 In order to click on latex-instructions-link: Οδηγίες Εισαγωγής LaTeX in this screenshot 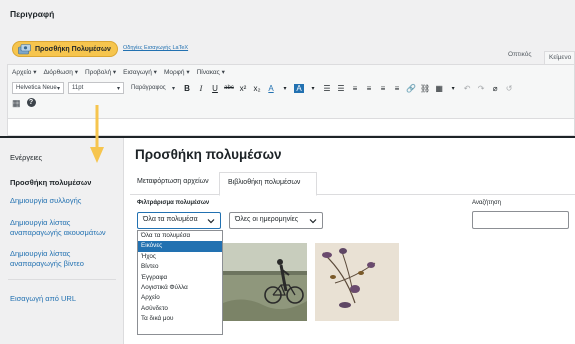, I will do `click(155, 48)`.